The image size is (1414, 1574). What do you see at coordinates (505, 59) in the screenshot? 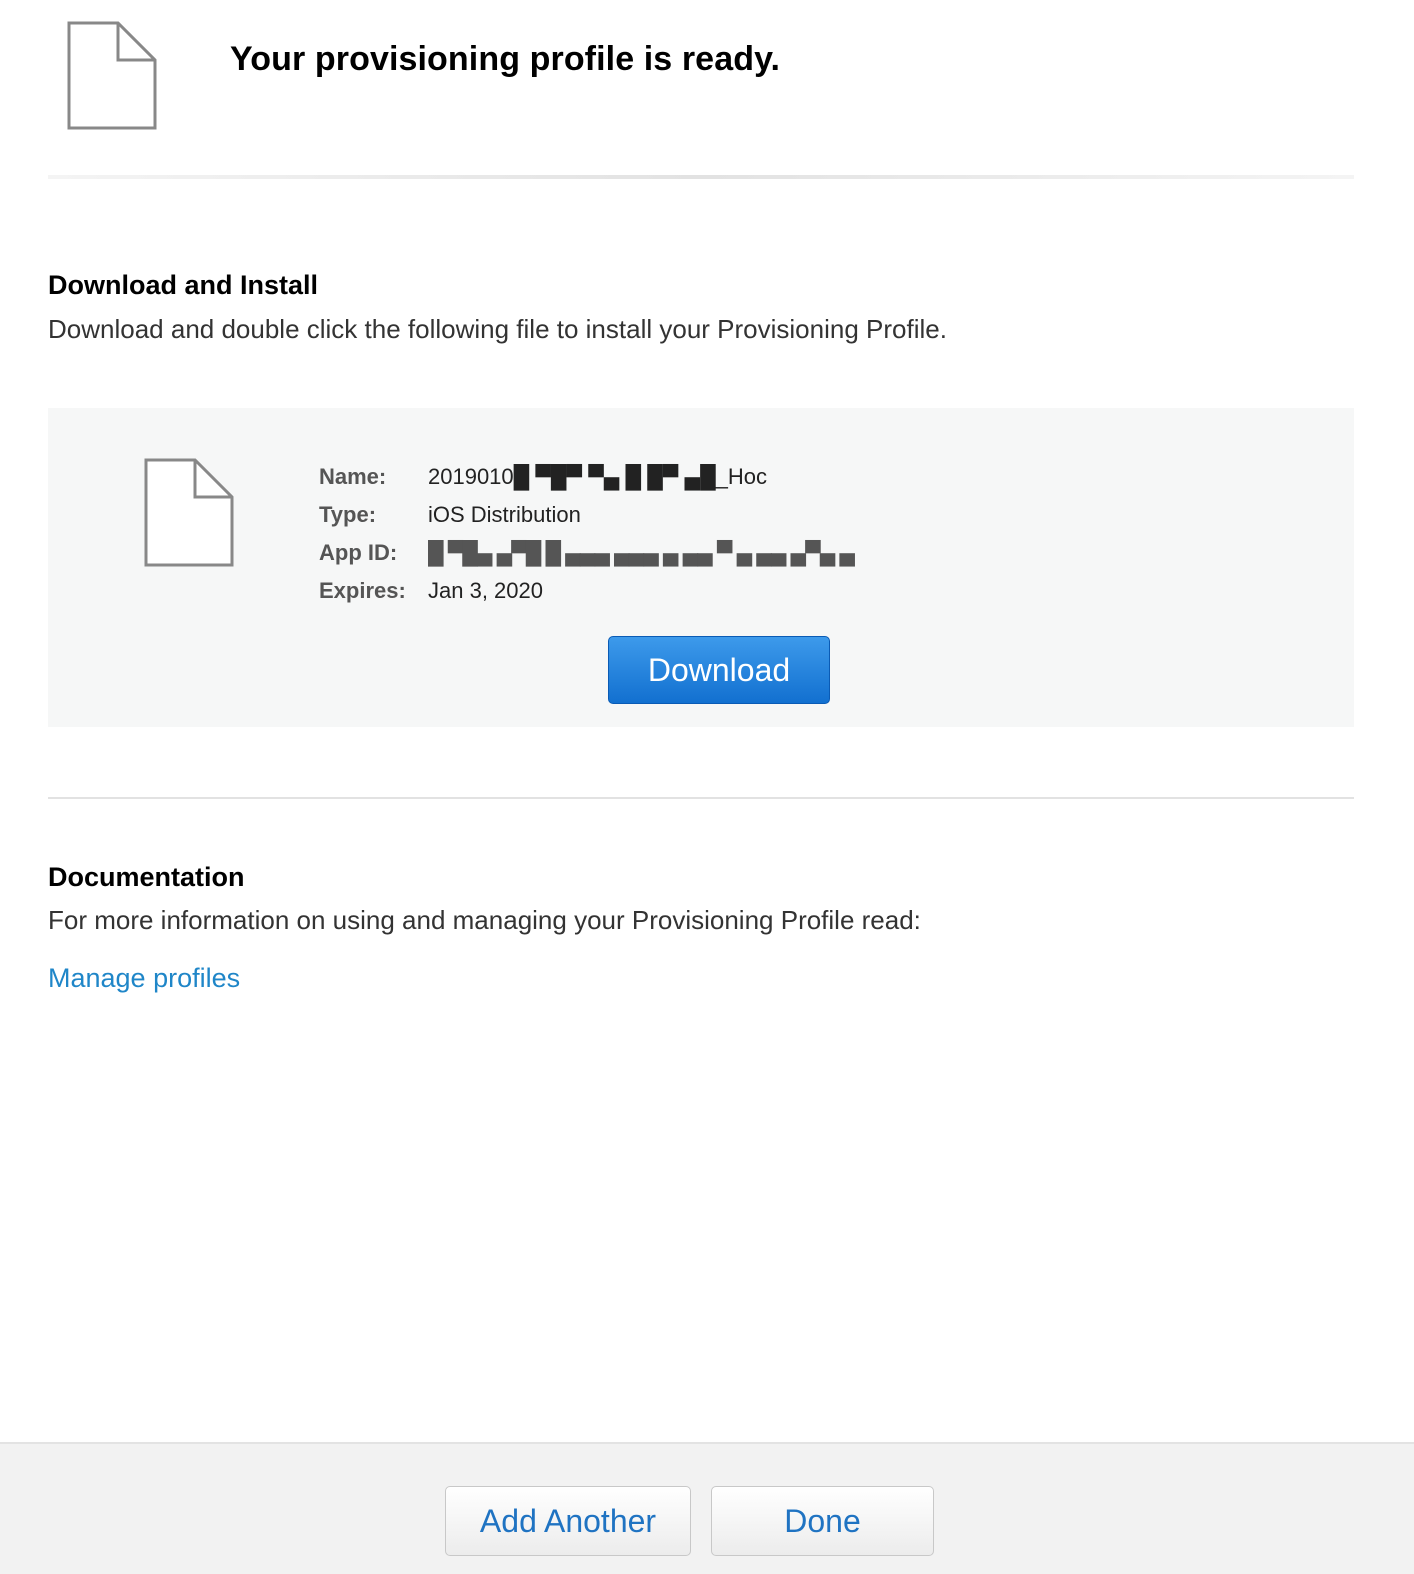
I see `page-title: Your provisioning profile is ready.` at bounding box center [505, 59].